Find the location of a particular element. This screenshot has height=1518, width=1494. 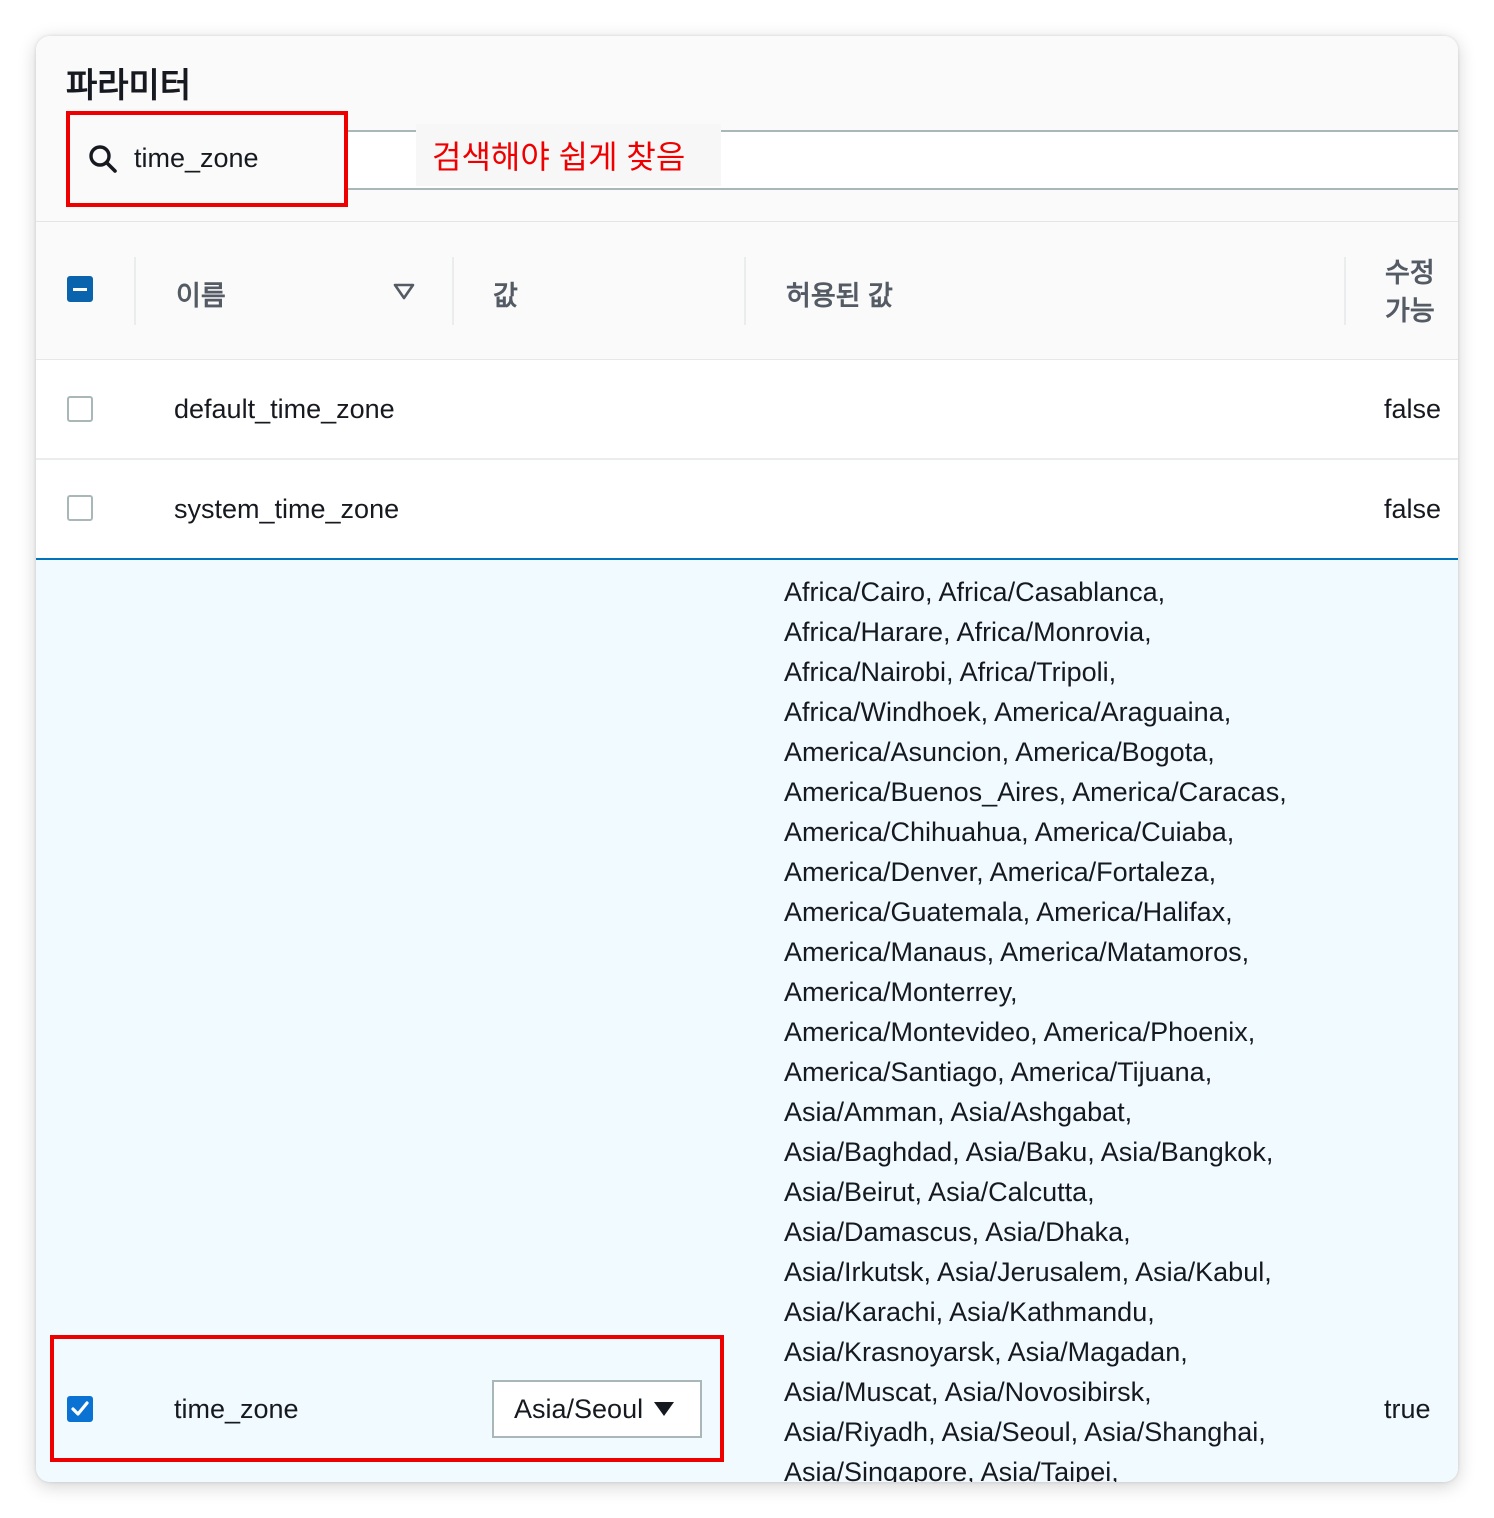

allowed-value-line: America/Guatemala, America/Halifax, is located at coordinates (1008, 912).